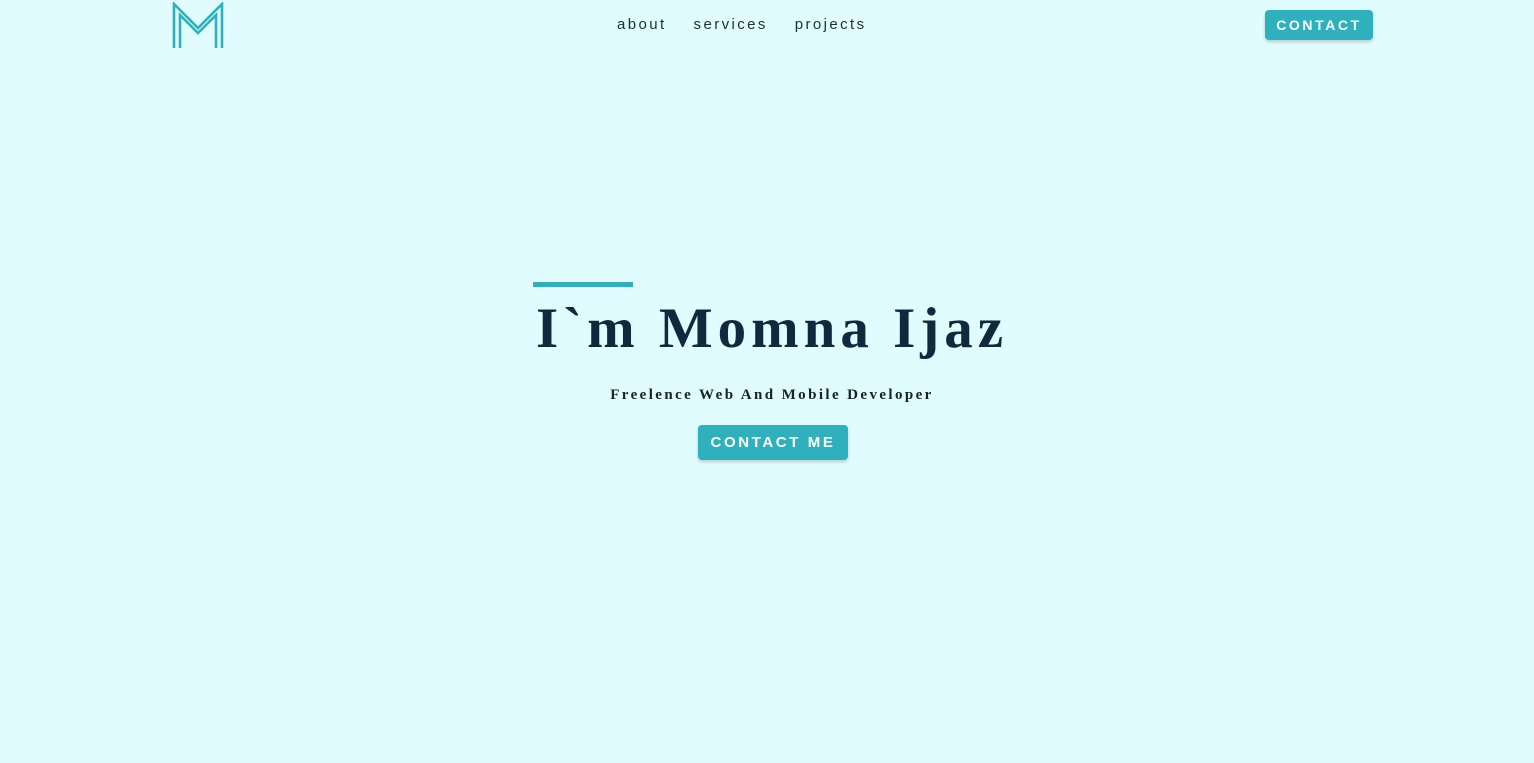 The height and width of the screenshot is (763, 1534). Describe the element at coordinates (772, 328) in the screenshot. I see `hero-title: I`m Momna Ijaz` at that location.